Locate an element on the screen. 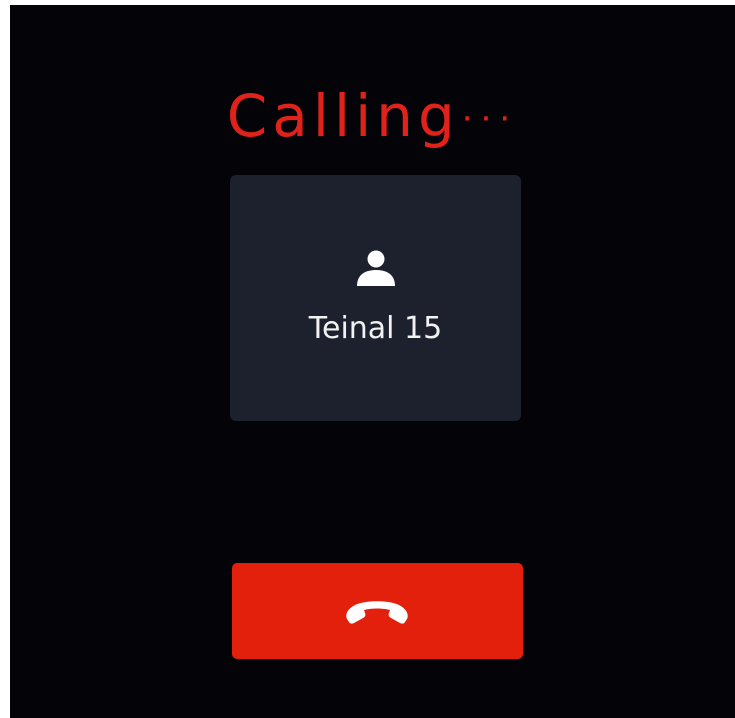  call-status-title: Calling··· is located at coordinates (372, 117).